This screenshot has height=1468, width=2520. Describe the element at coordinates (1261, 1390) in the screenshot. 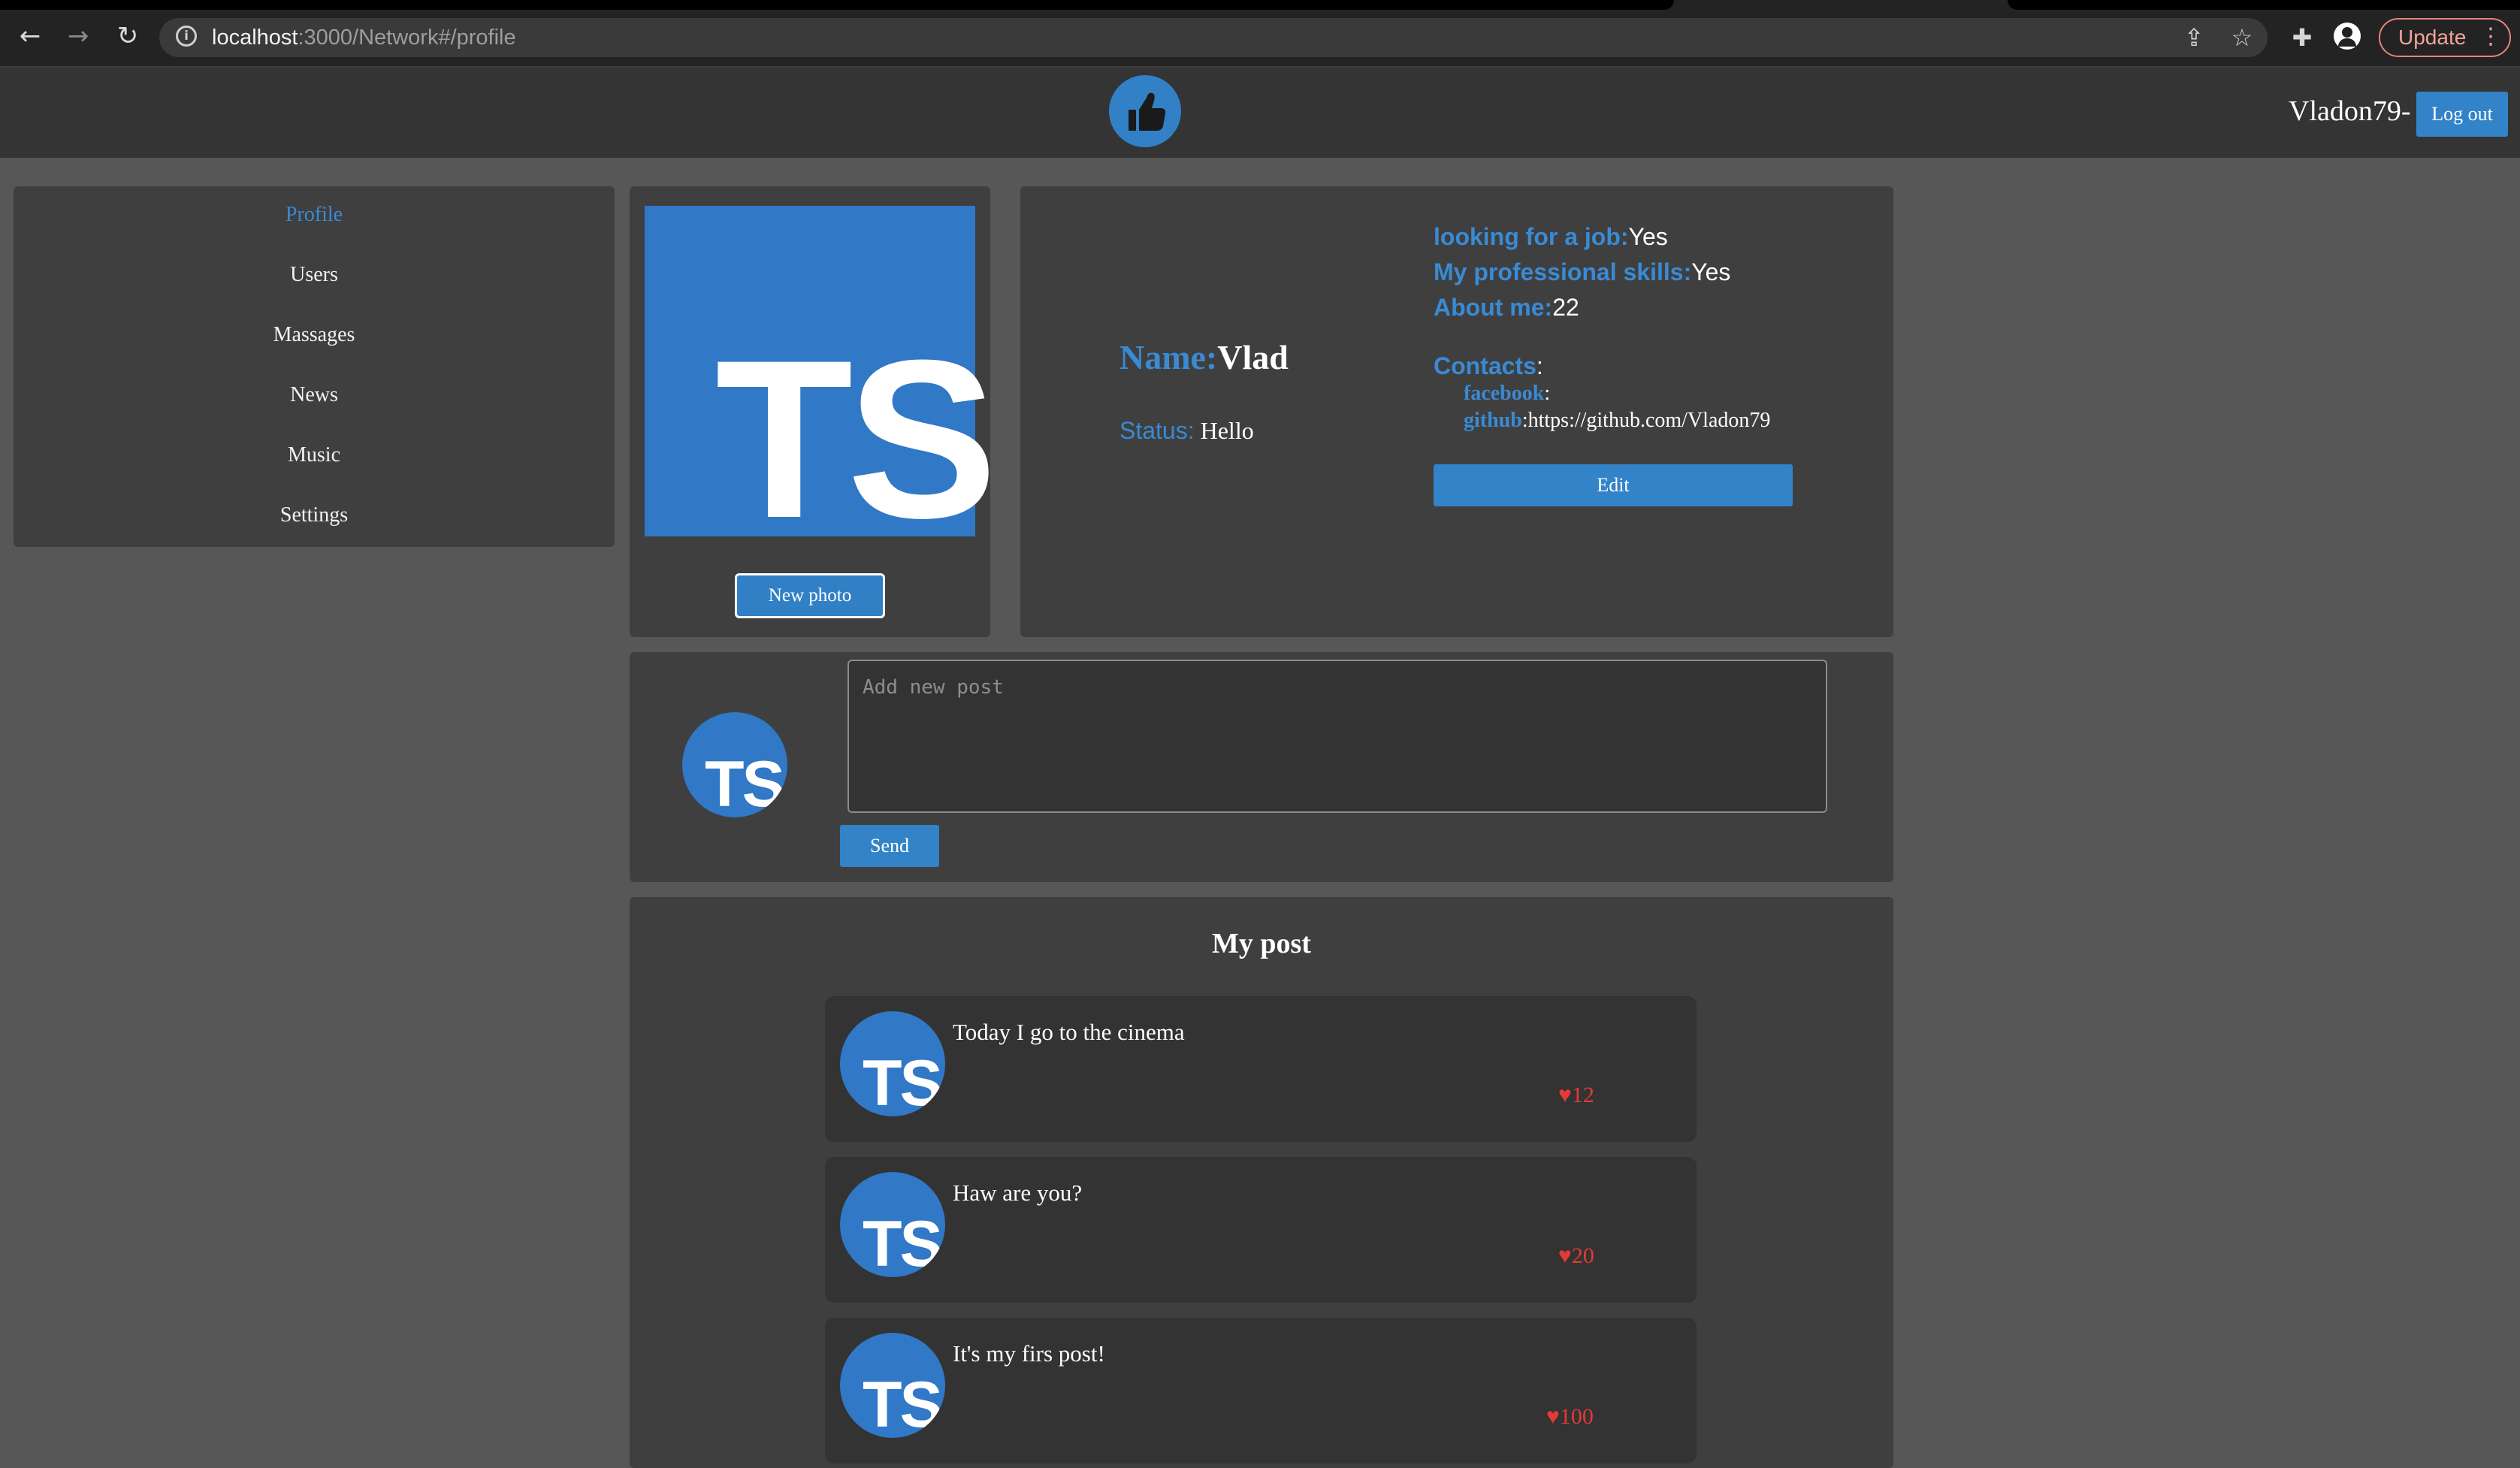

I see `post-item: TS It's my firs post! ♥100` at that location.